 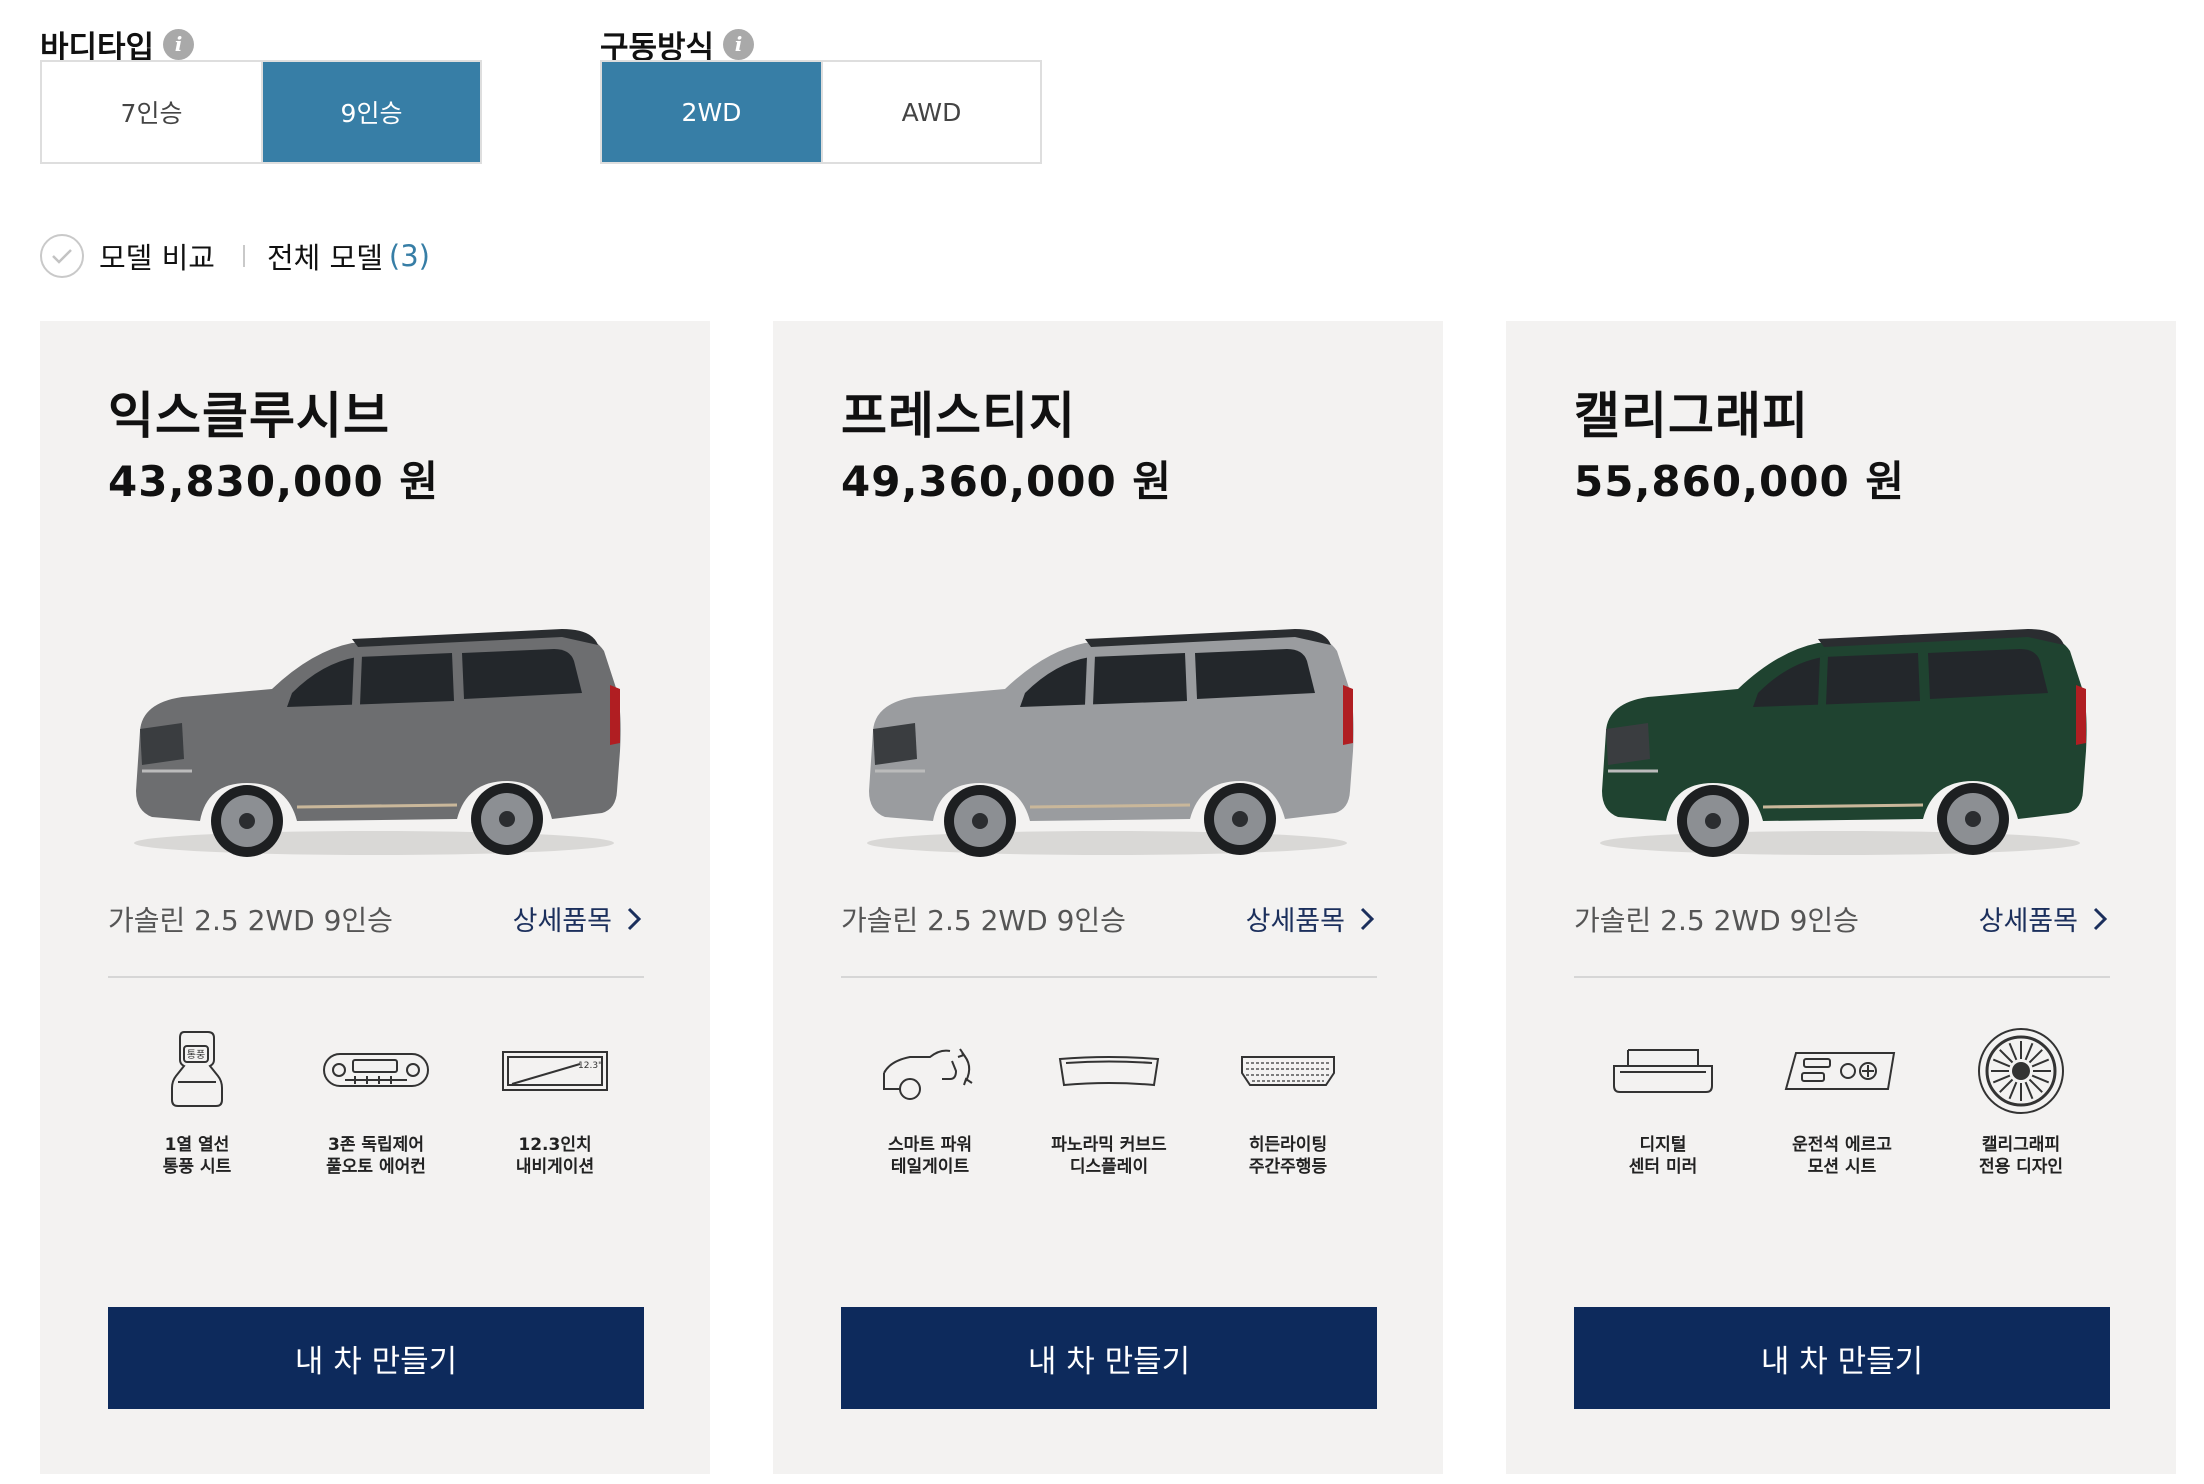 I want to click on trim-name: 프레스티지, so click(x=958, y=416).